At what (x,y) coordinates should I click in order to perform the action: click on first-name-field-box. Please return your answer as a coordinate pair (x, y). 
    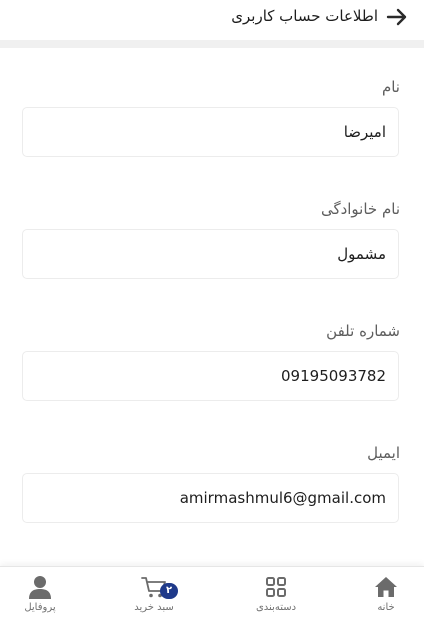
    Looking at the image, I should click on (210, 132).